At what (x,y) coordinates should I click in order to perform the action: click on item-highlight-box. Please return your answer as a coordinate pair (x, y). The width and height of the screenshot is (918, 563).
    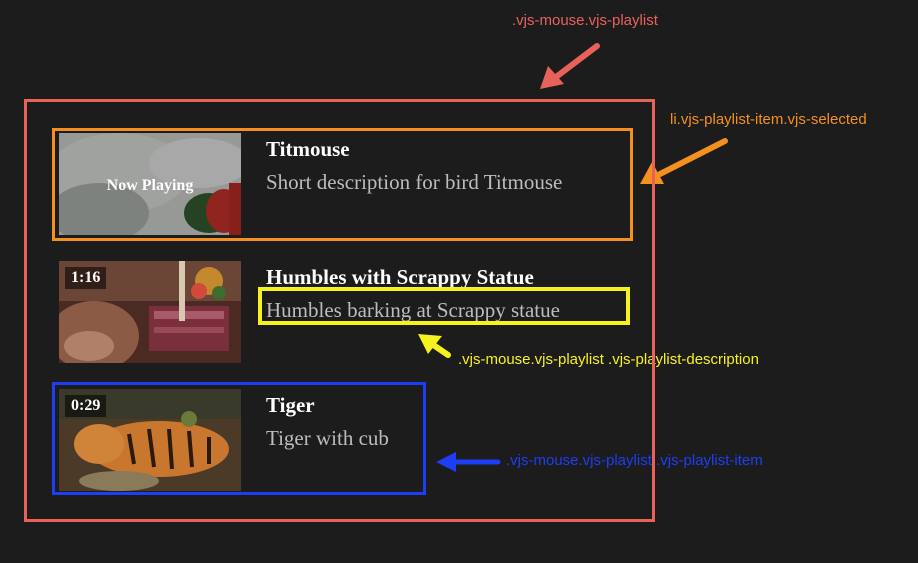
    Looking at the image, I should click on (239, 438).